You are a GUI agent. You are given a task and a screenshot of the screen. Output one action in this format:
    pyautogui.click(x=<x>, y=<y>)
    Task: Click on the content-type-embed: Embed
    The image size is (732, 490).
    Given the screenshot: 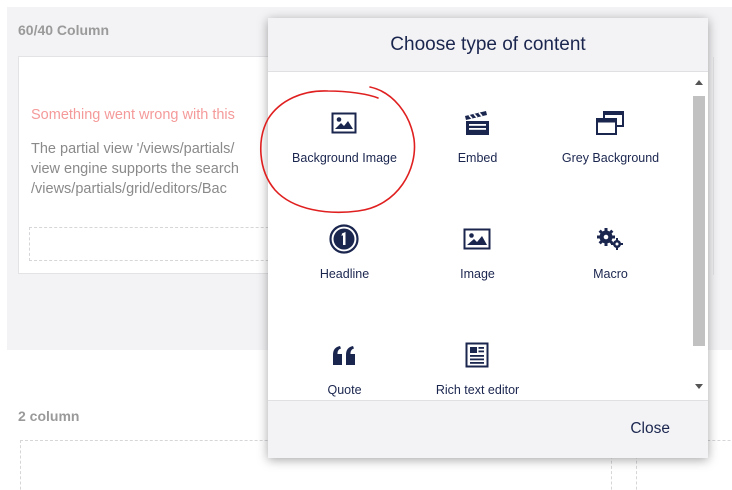 What is the action you would take?
    pyautogui.click(x=477, y=143)
    